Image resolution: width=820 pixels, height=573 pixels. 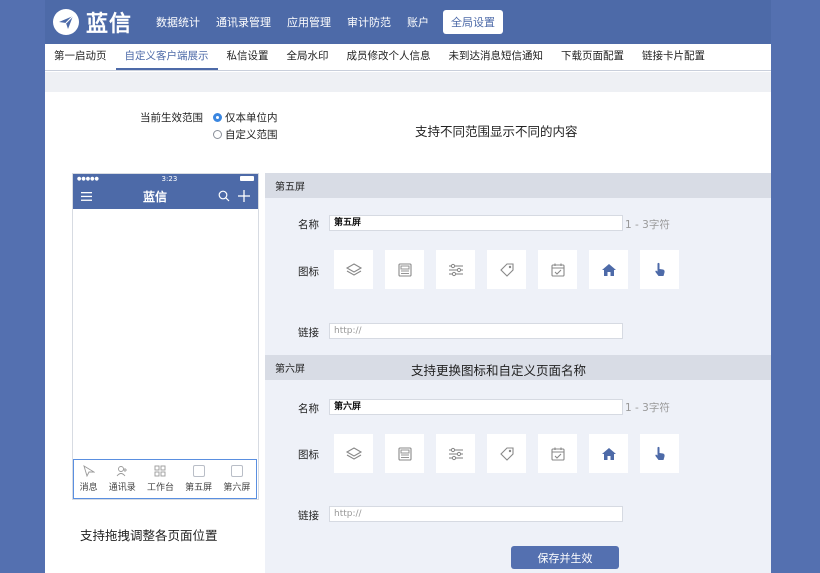 I want to click on subnav-member-edit: 成员修改个人信息, so click(x=389, y=59).